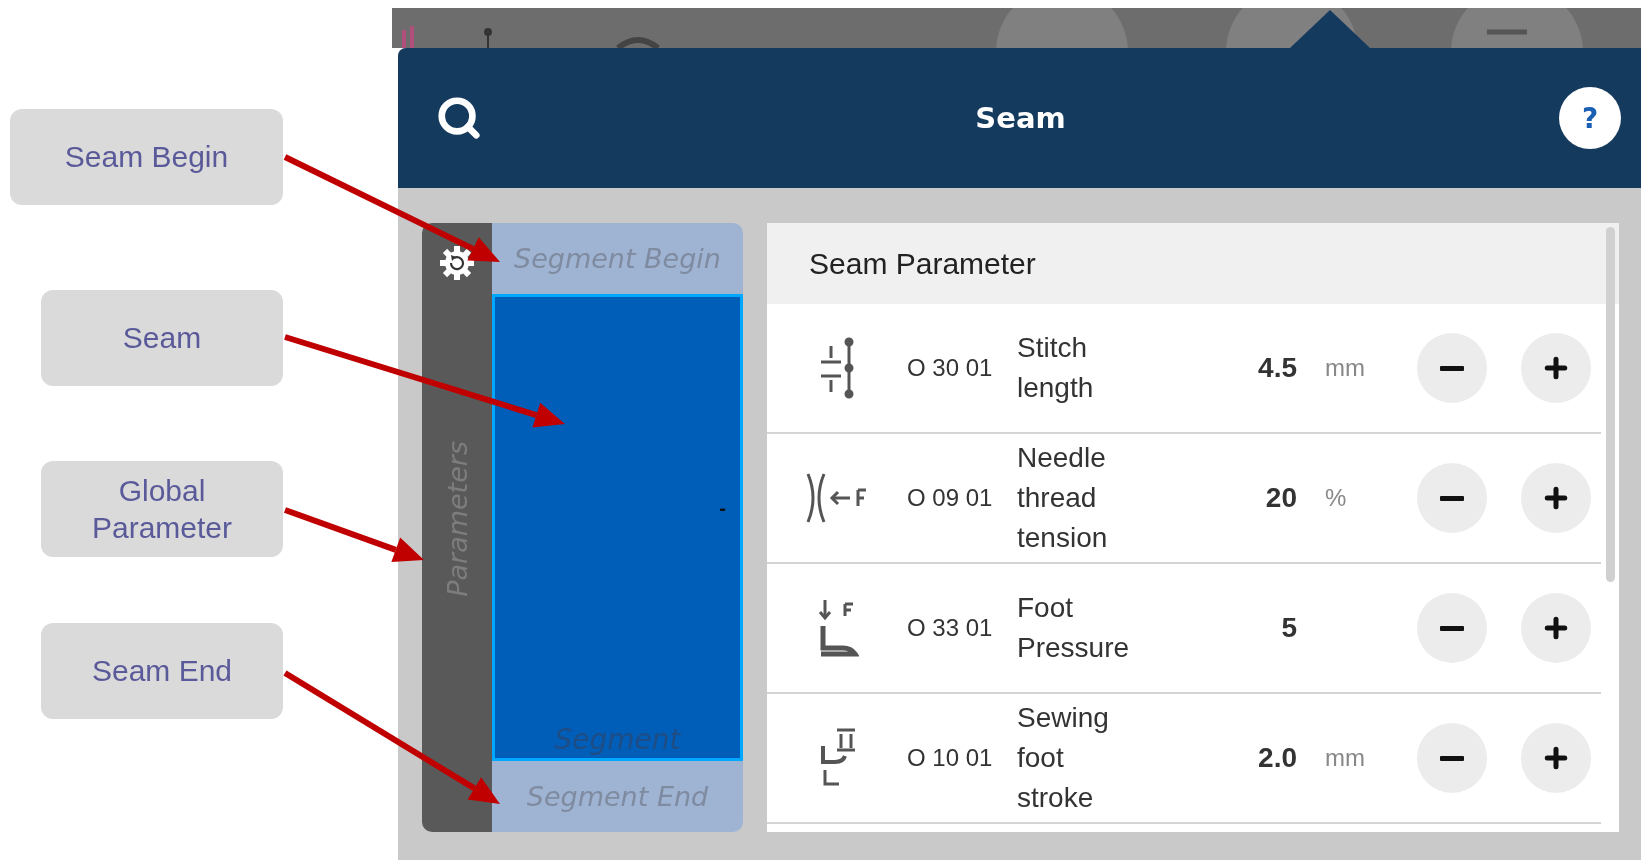 Image resolution: width=1641 pixels, height=860 pixels. Describe the element at coordinates (1280, 498) in the screenshot. I see `parameter-value: 20` at that location.